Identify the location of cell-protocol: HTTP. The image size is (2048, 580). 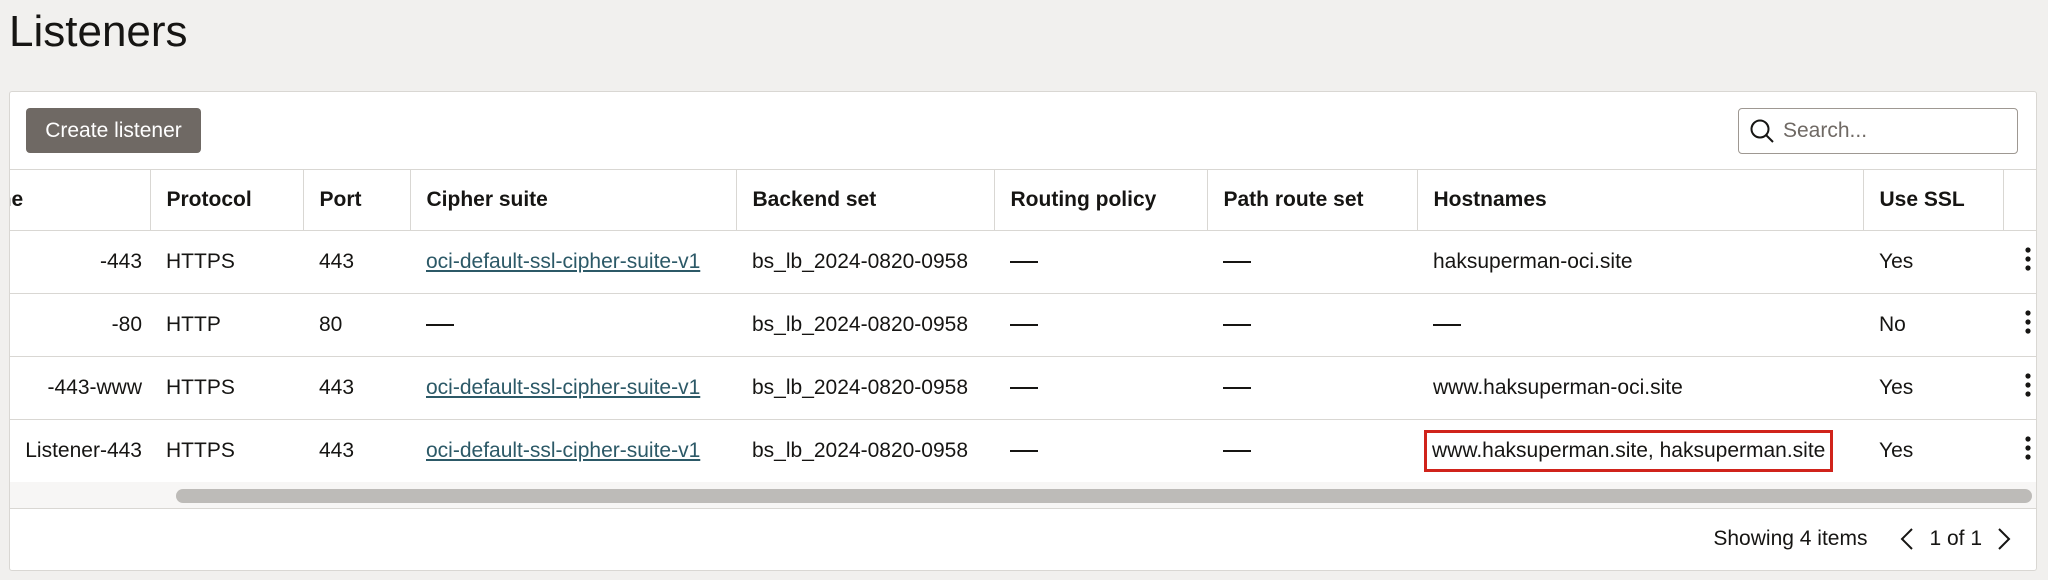
(226, 325).